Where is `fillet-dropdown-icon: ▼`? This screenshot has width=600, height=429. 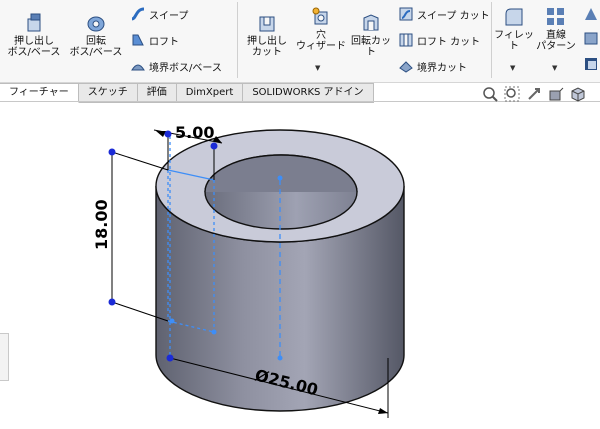 fillet-dropdown-icon: ▼ is located at coordinates (512, 68).